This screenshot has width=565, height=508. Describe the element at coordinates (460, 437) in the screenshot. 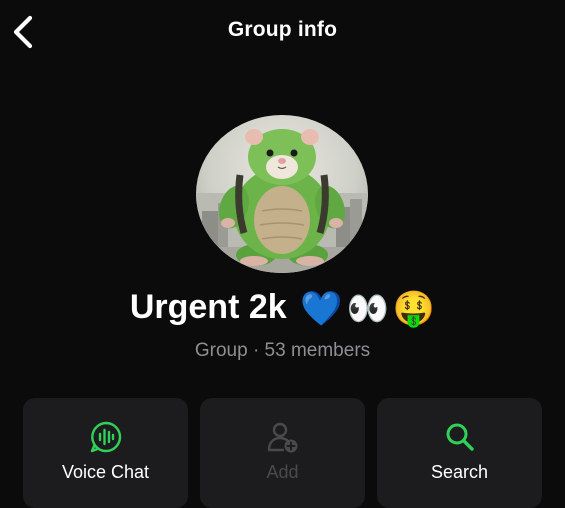

I see `search-icon` at that location.